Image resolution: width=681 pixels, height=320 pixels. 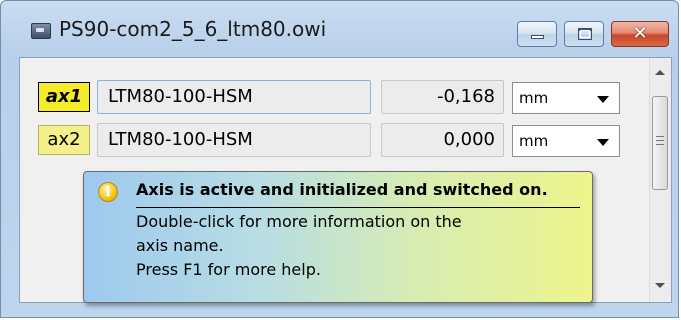 I want to click on scroll-up-icon, so click(x=660, y=72).